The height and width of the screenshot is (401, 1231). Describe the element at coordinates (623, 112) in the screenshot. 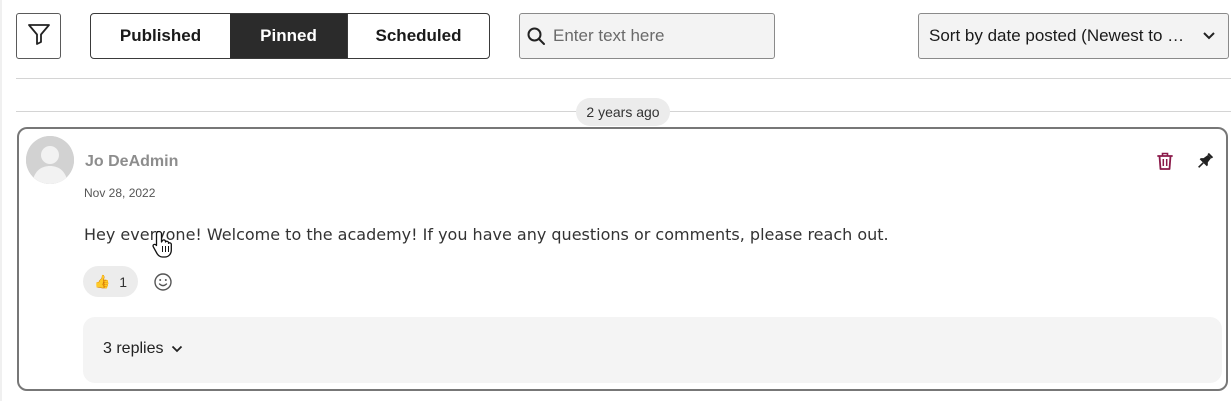

I see `date-divider-label: 2 years ago` at that location.